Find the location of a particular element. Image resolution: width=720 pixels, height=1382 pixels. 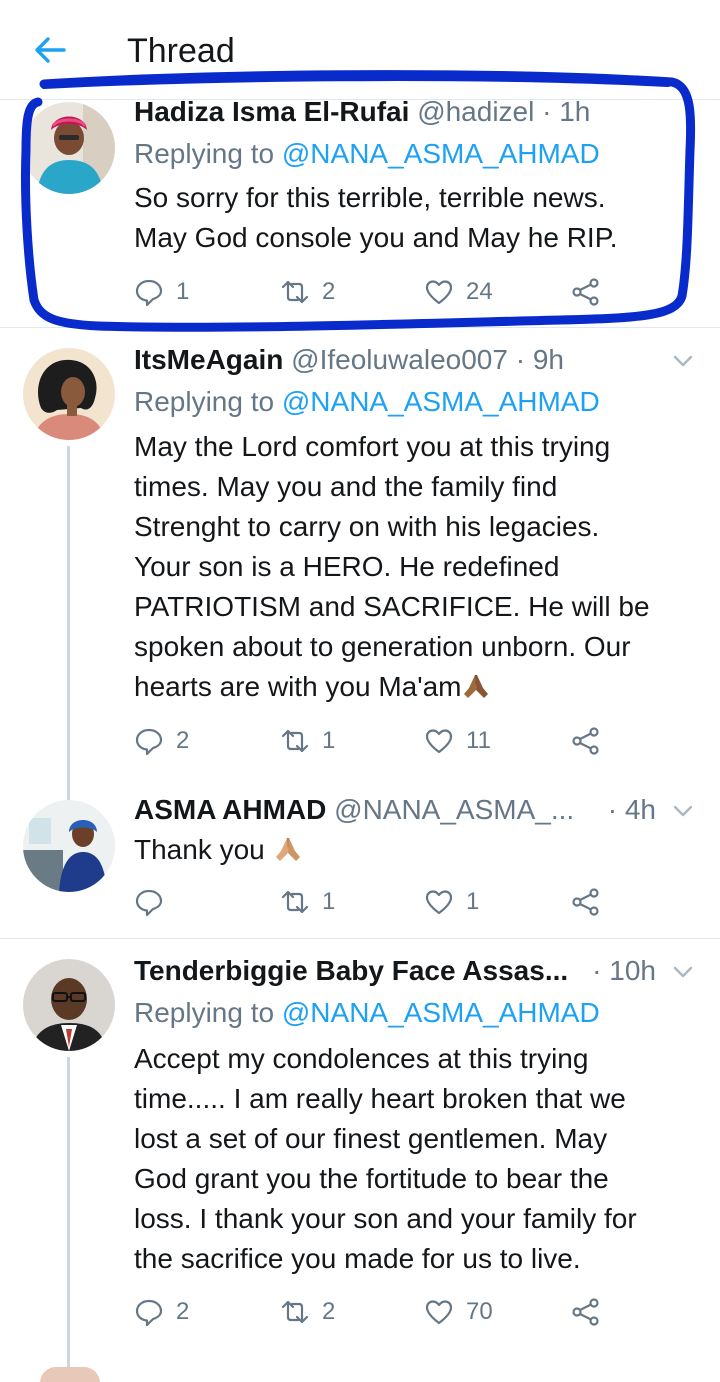

like-button: 70 is located at coordinates (458, 1312).